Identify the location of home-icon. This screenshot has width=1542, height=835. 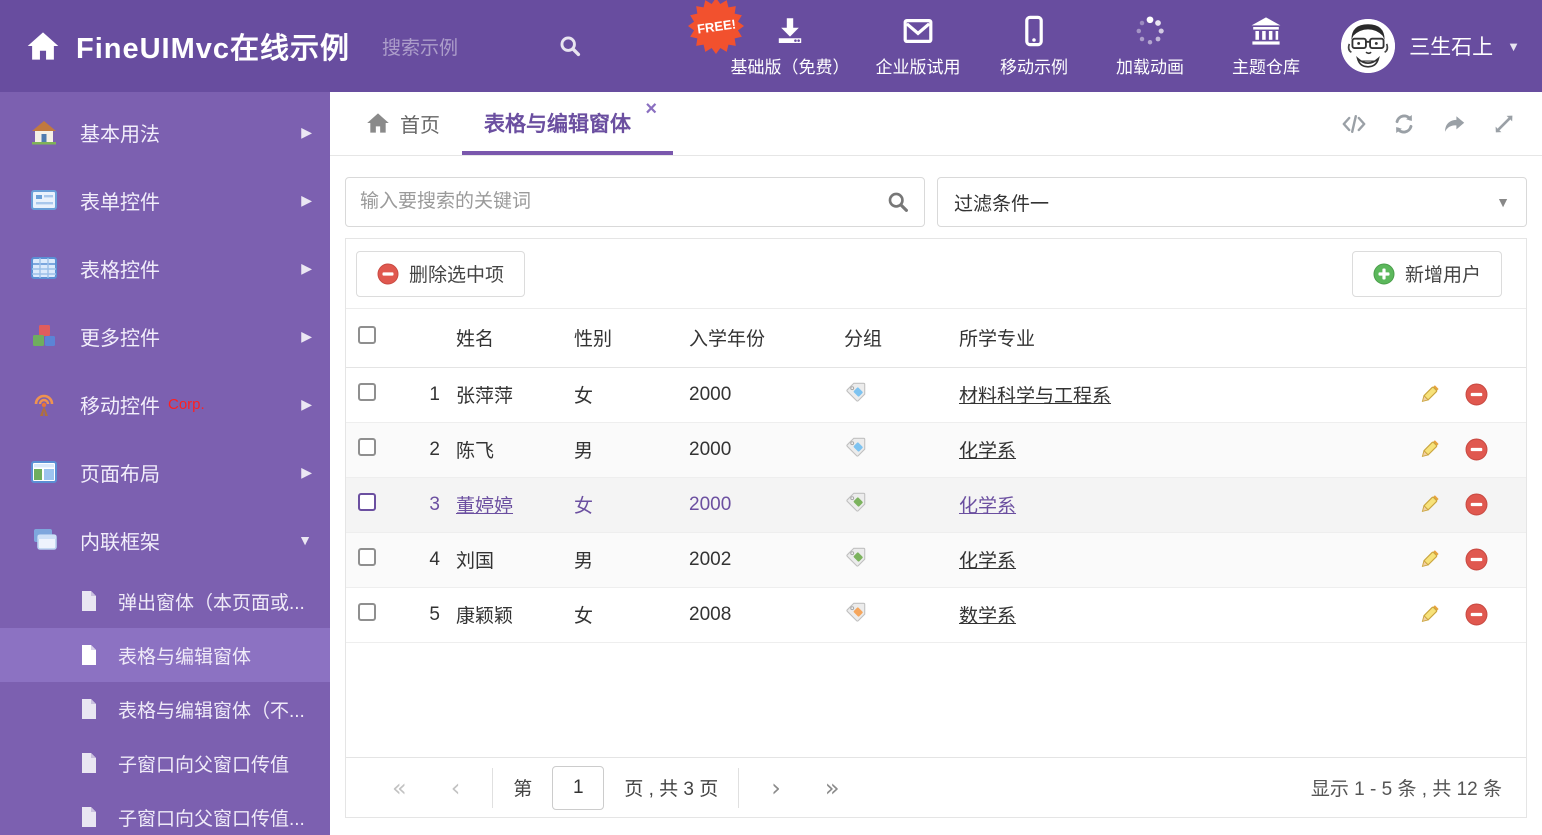
(43, 46).